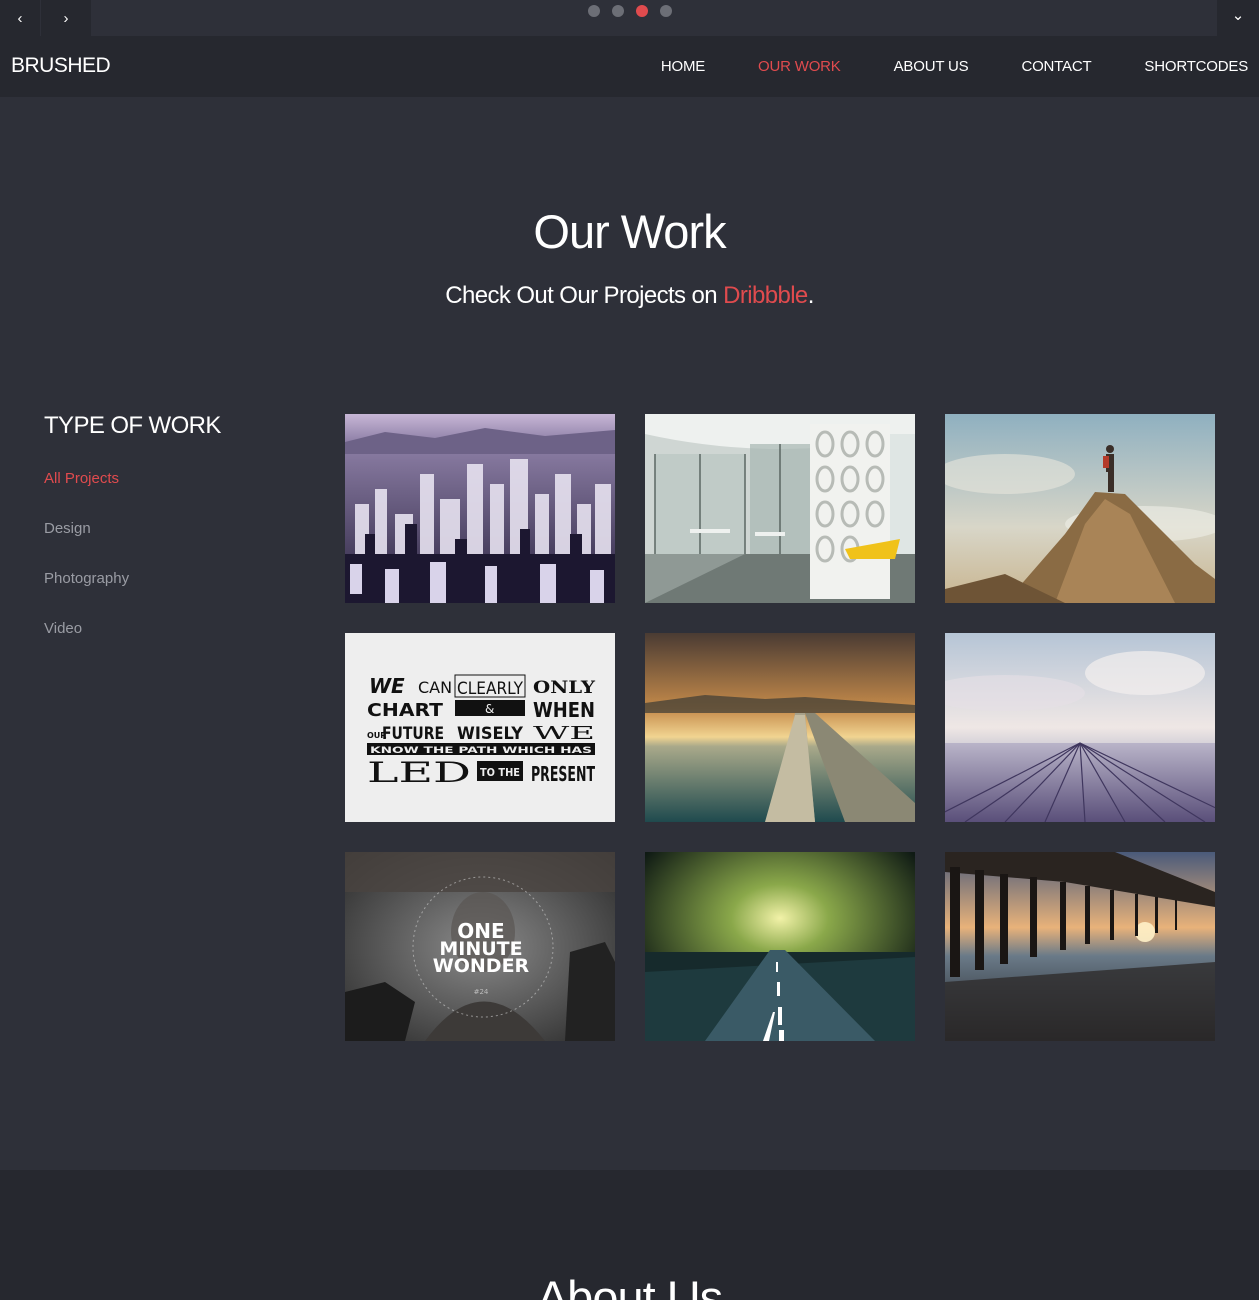 This screenshot has height=1300, width=1259. What do you see at coordinates (481, 966) in the screenshot?
I see `omw-line-wonder: WONDER` at bounding box center [481, 966].